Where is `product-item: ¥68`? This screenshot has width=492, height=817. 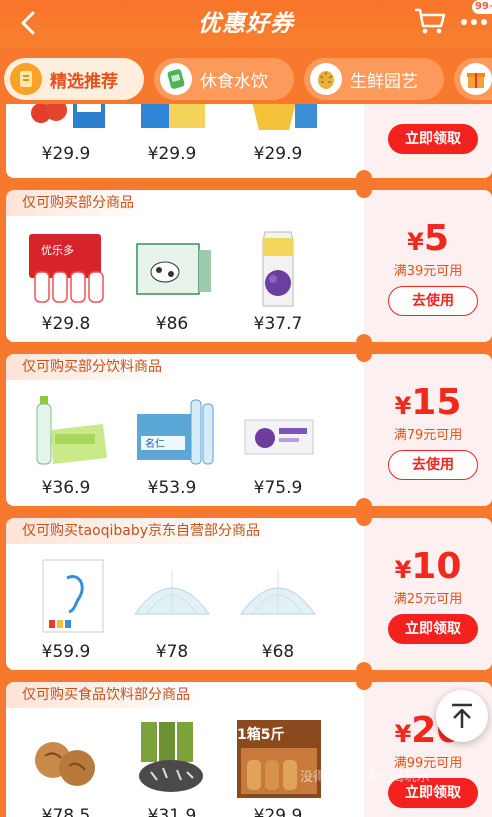 product-item: ¥68 is located at coordinates (278, 609).